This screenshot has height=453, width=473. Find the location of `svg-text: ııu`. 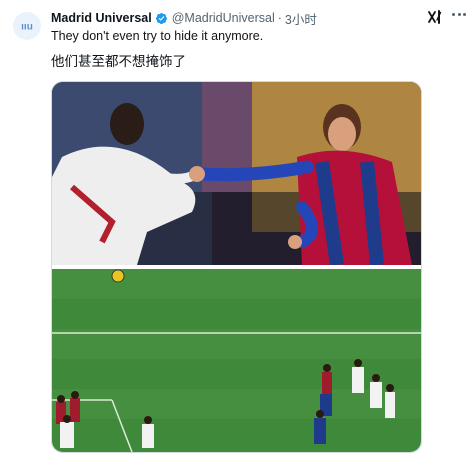

svg-text: ııu is located at coordinates (27, 27).